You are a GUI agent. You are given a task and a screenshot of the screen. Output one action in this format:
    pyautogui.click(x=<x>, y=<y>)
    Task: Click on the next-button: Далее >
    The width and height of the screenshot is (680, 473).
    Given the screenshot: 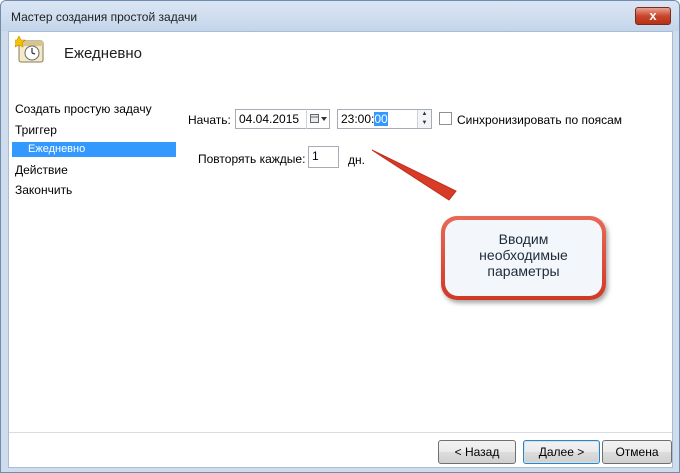 What is the action you would take?
    pyautogui.click(x=561, y=452)
    